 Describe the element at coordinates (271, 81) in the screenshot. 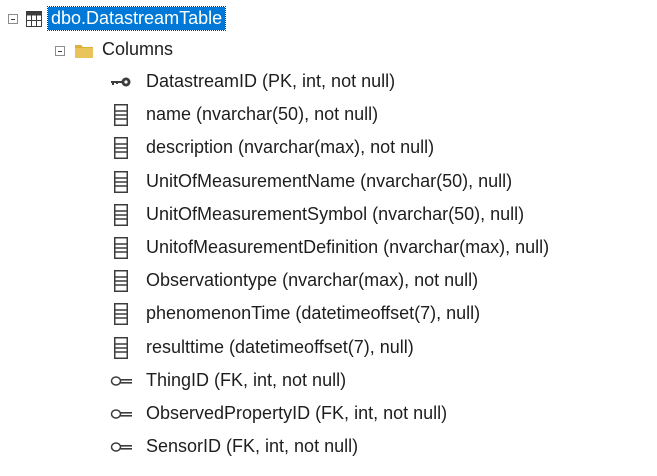

I see `column-label: DatastreamID (PK, int, not null)` at that location.